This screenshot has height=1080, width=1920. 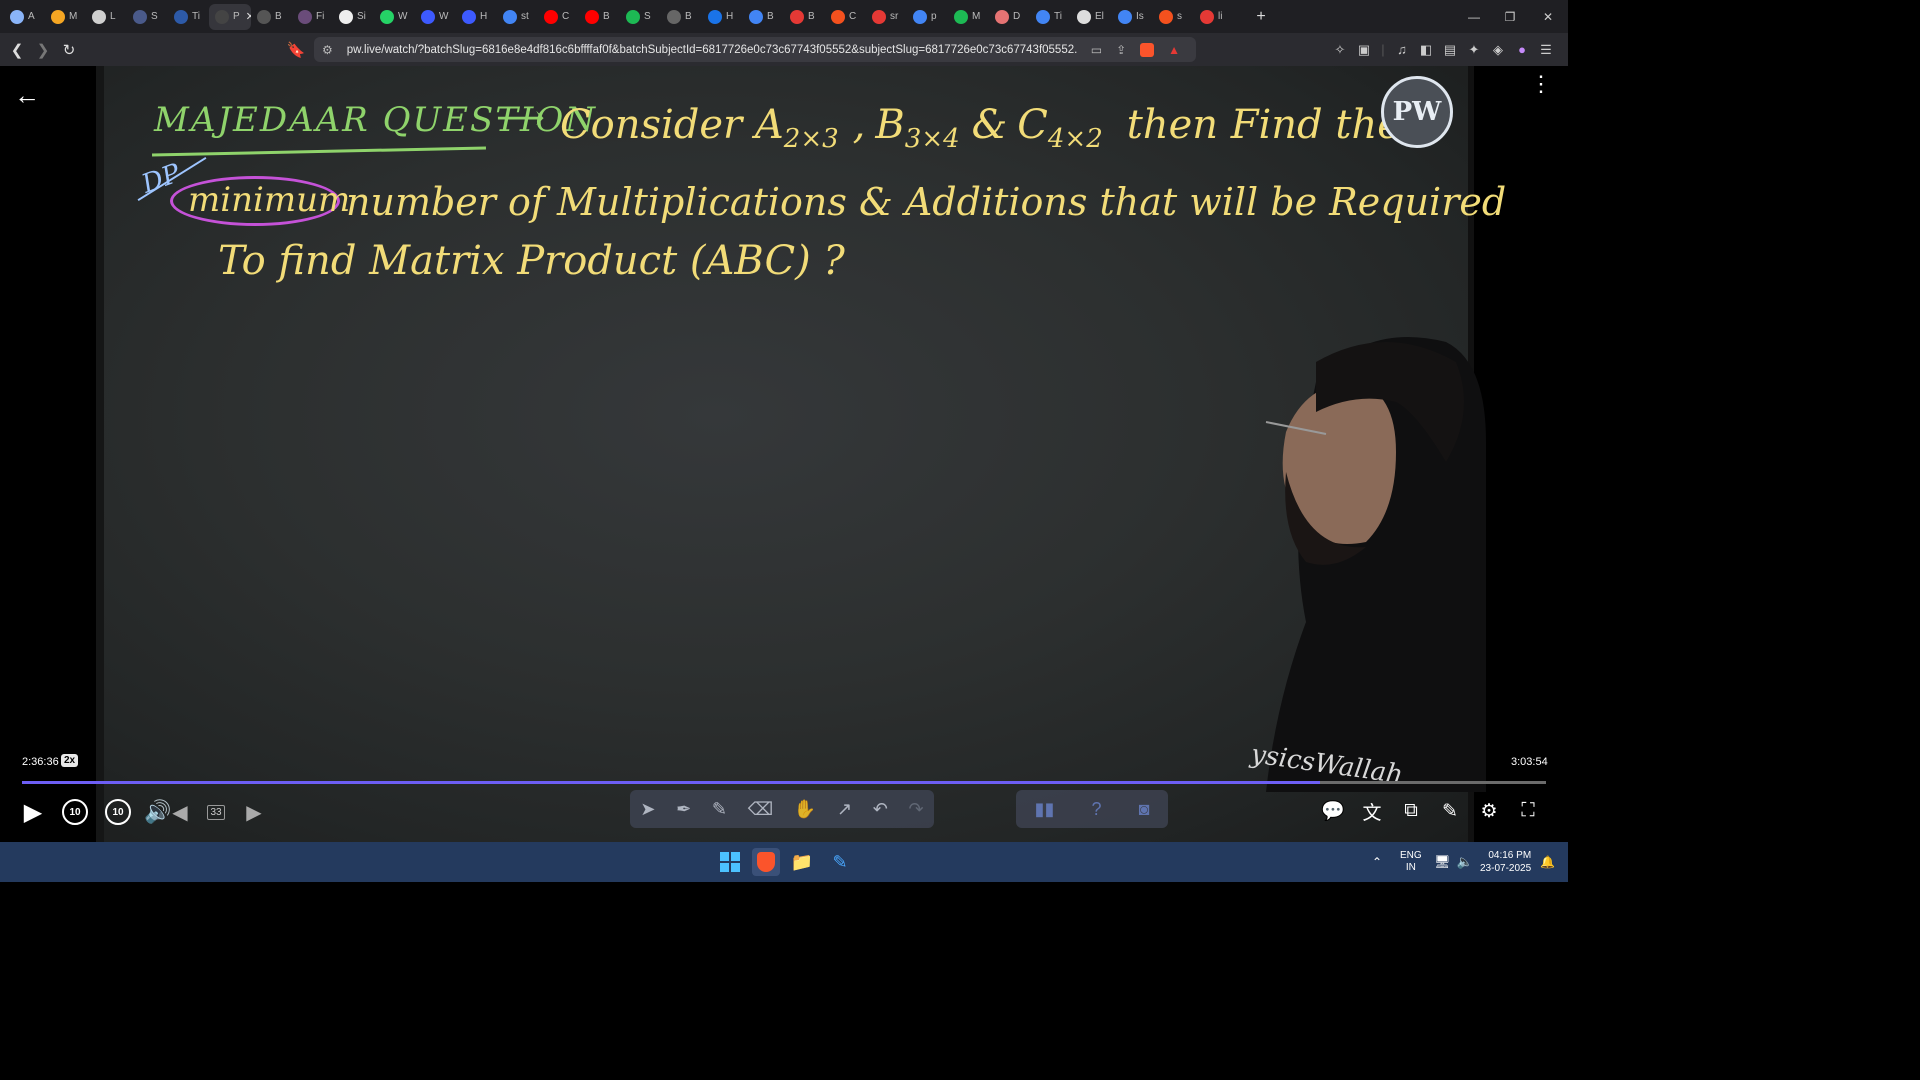 I want to click on more-options-icon: ⋮, so click(x=1541, y=84).